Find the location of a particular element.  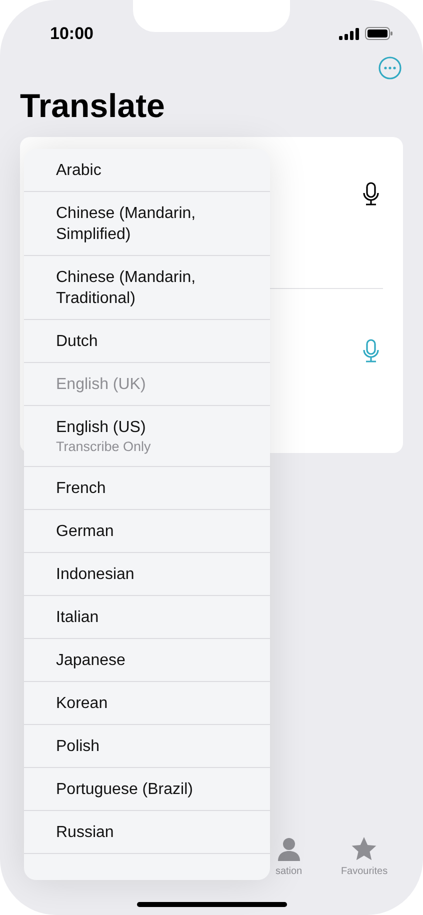

tab-label: Favourites is located at coordinates (364, 872).